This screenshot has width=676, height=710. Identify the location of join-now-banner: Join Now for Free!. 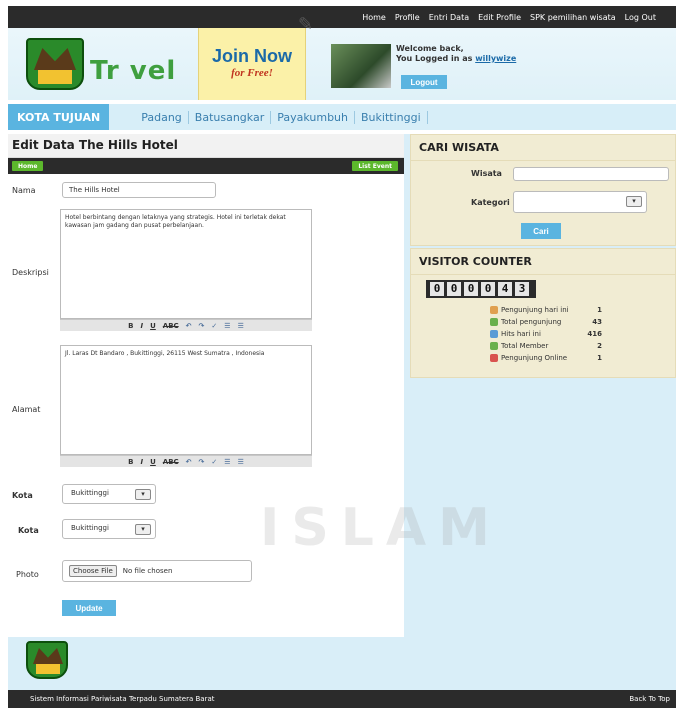
(252, 64).